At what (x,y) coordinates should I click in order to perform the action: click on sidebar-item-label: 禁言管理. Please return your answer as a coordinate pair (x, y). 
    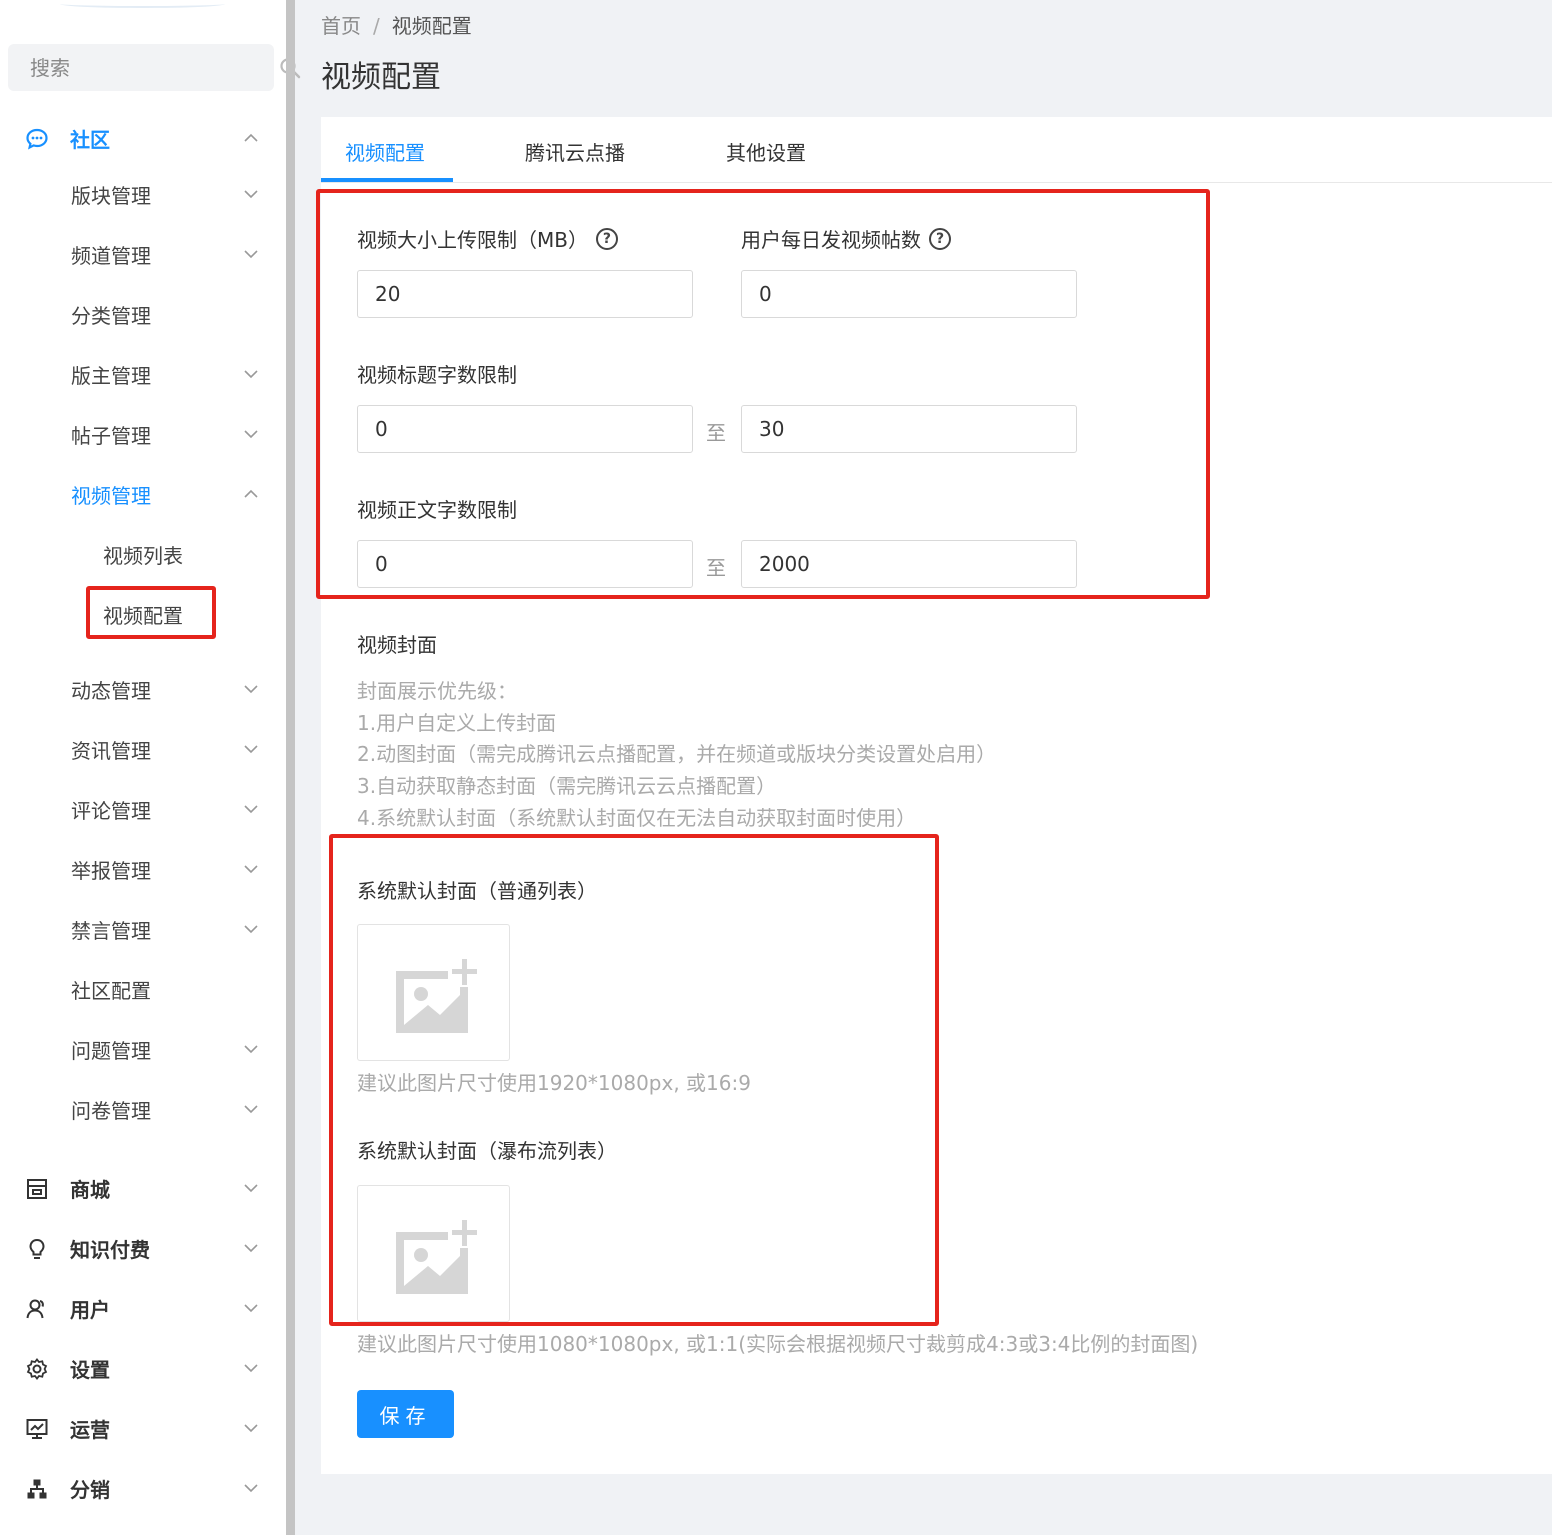
    Looking at the image, I should click on (111, 930).